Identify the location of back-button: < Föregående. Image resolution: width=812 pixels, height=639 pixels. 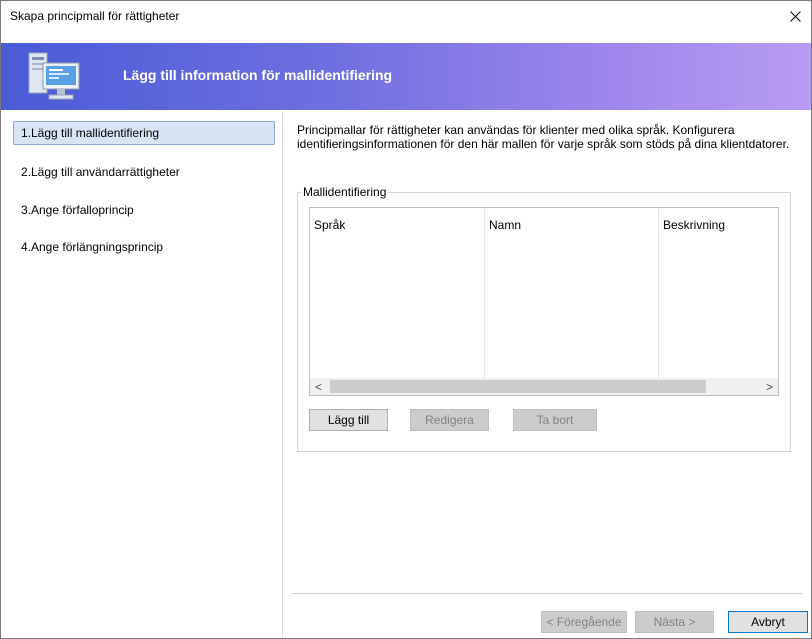
(584, 622).